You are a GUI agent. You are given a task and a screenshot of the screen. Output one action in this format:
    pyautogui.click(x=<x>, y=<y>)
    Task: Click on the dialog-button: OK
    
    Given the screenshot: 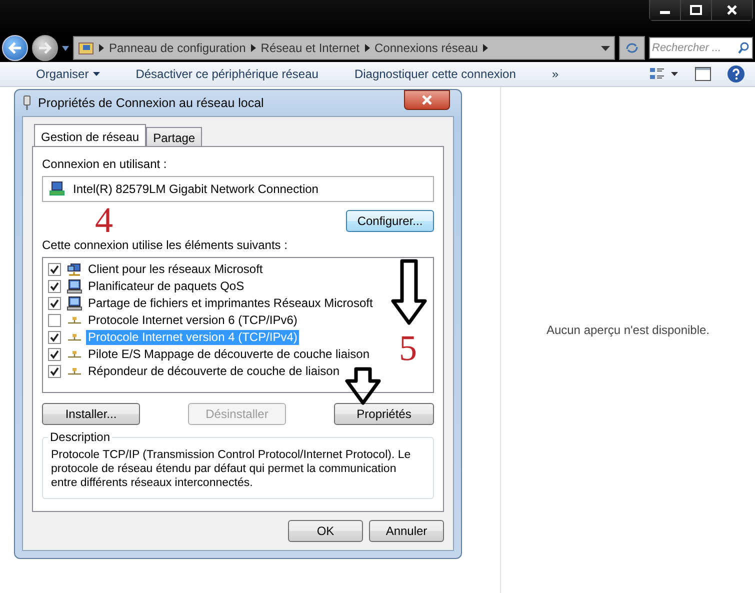 What is the action you would take?
    pyautogui.click(x=325, y=531)
    